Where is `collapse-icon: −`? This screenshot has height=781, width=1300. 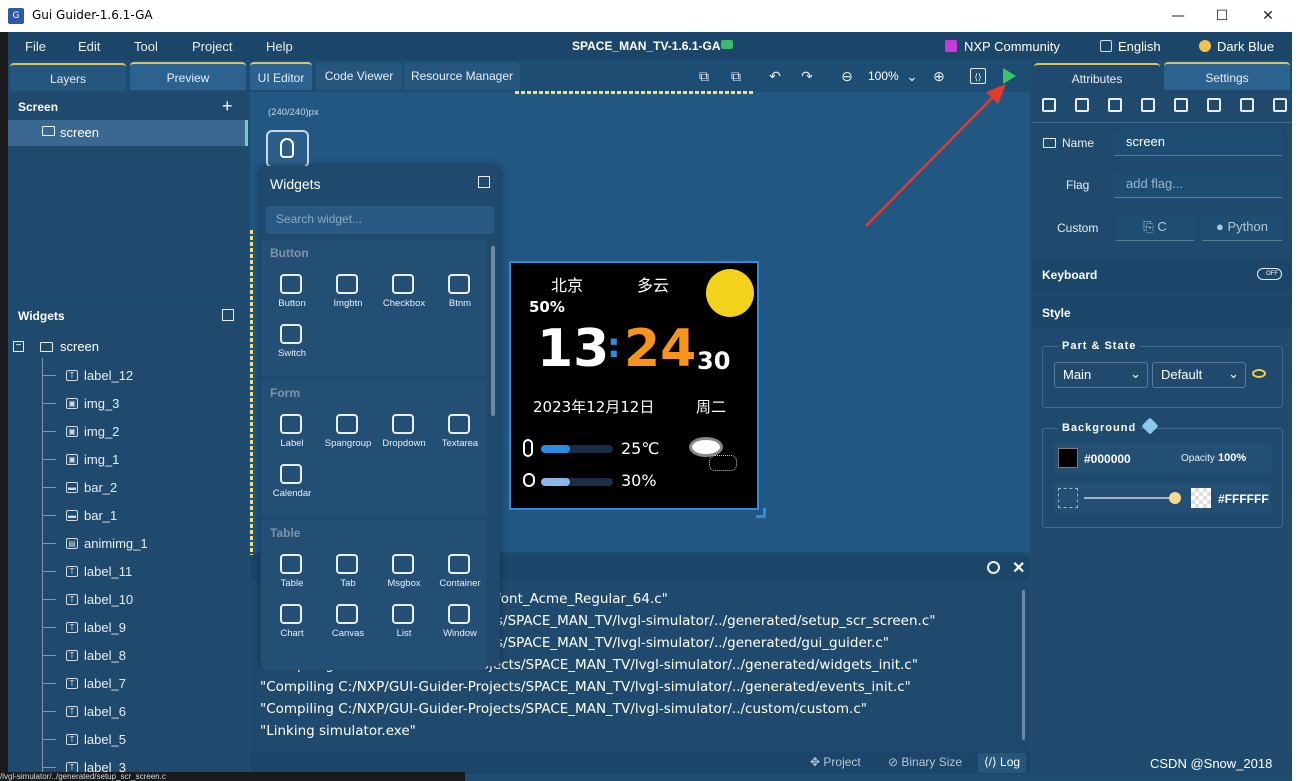
collapse-icon: − is located at coordinates (18, 346).